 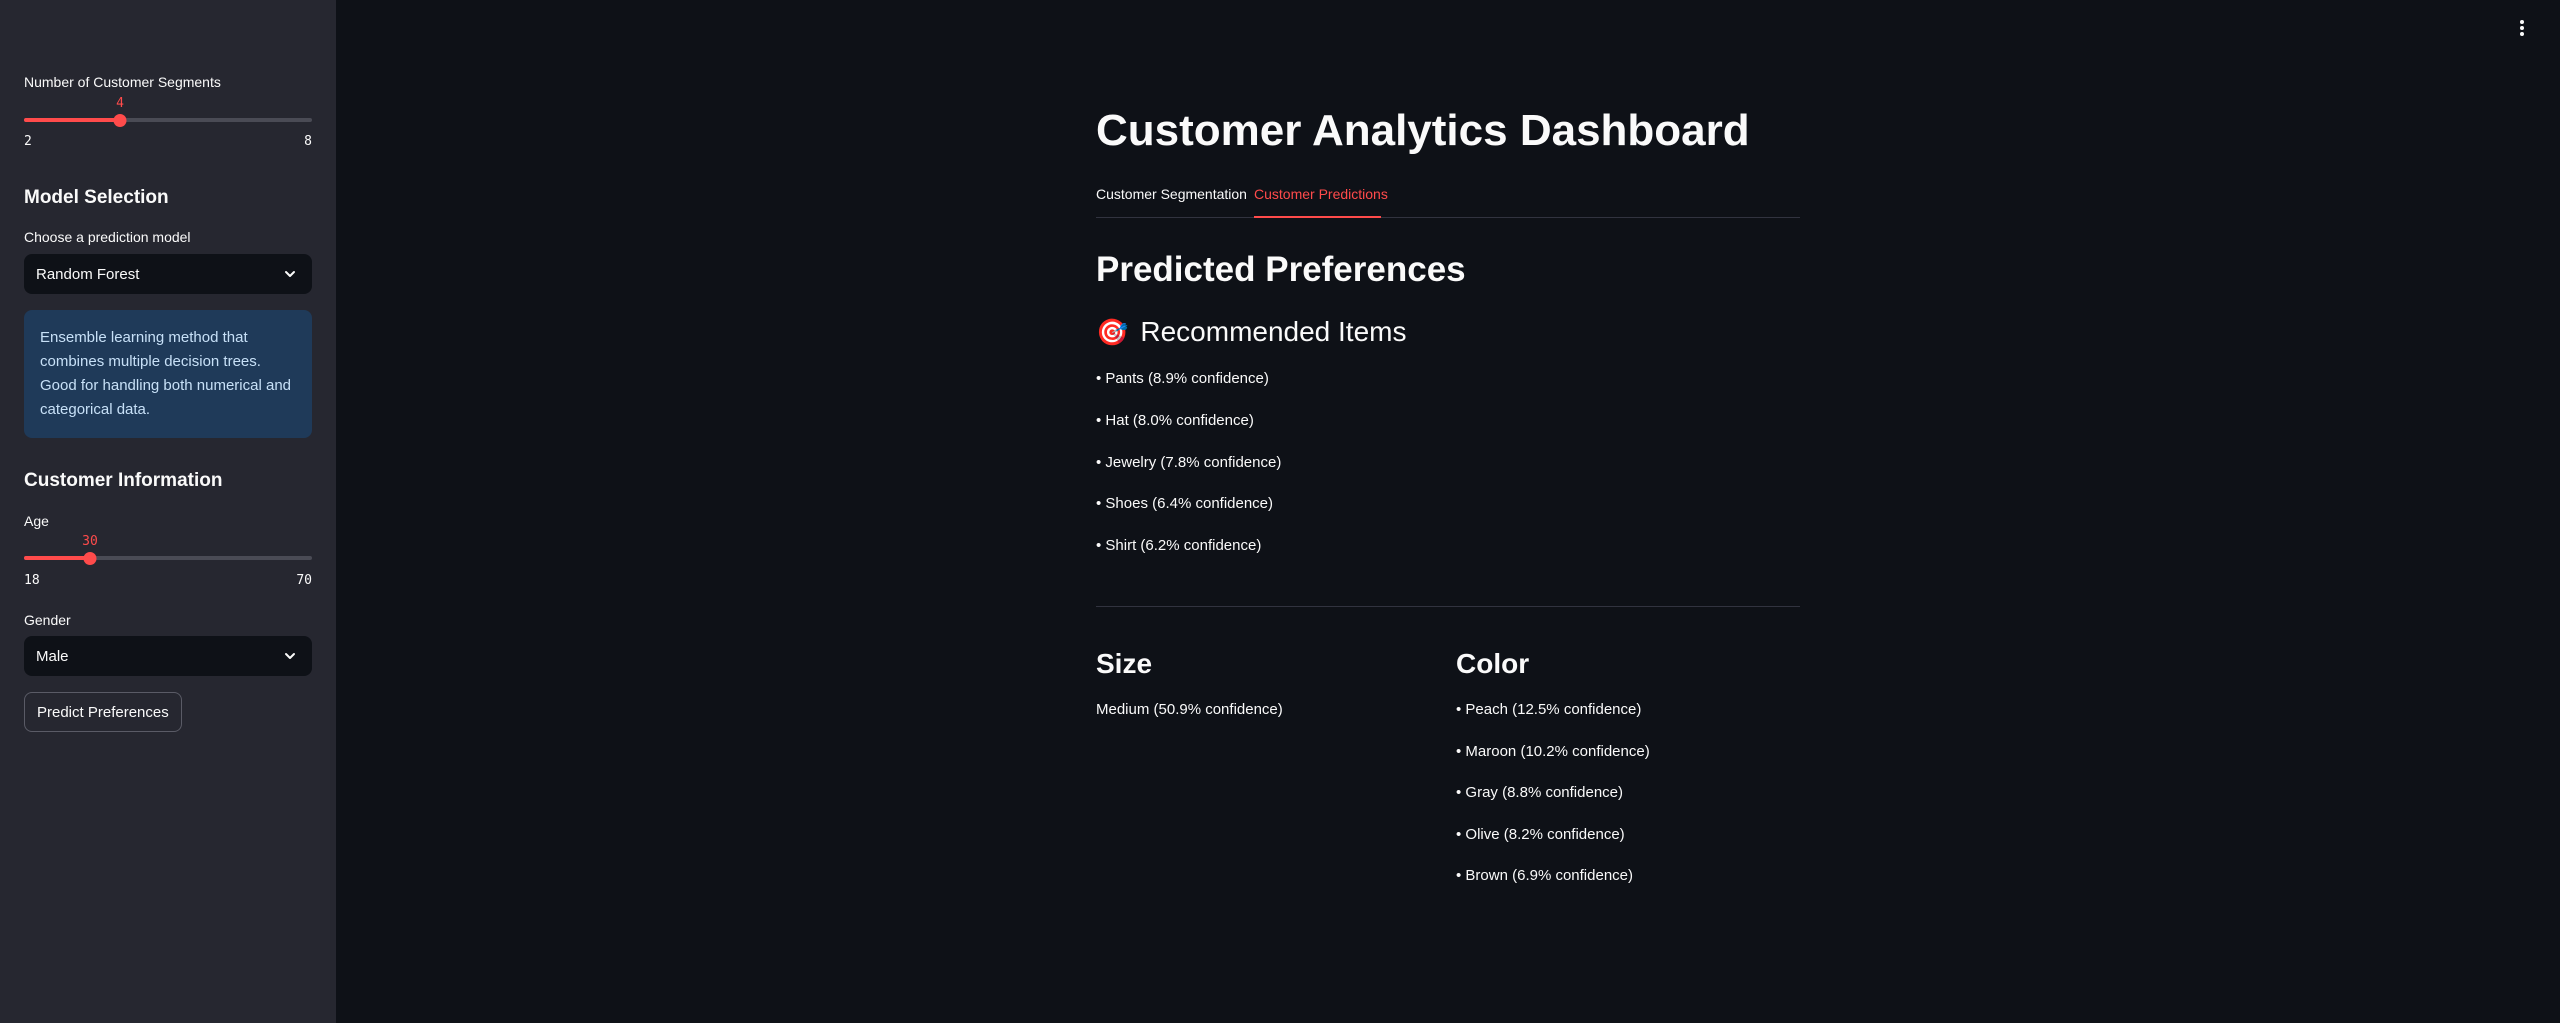 I want to click on segments-slider-thumb, so click(x=120, y=120).